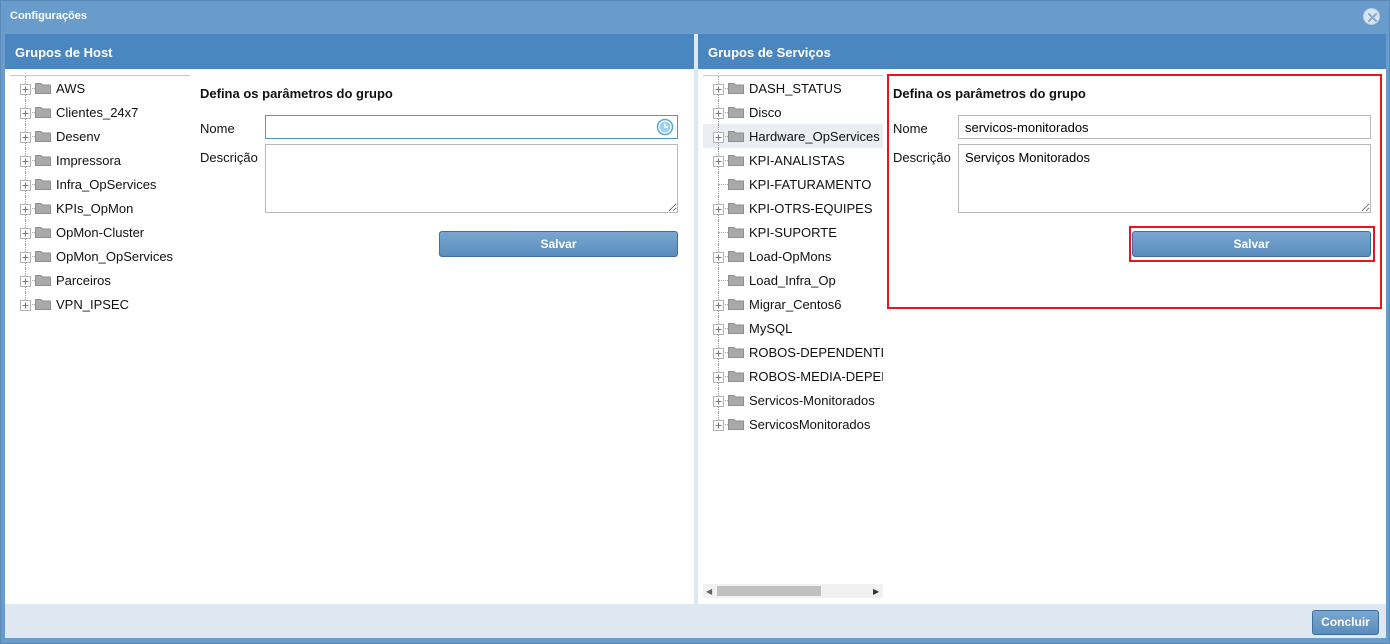  I want to click on tree-item-label: Impressora, so click(89, 160).